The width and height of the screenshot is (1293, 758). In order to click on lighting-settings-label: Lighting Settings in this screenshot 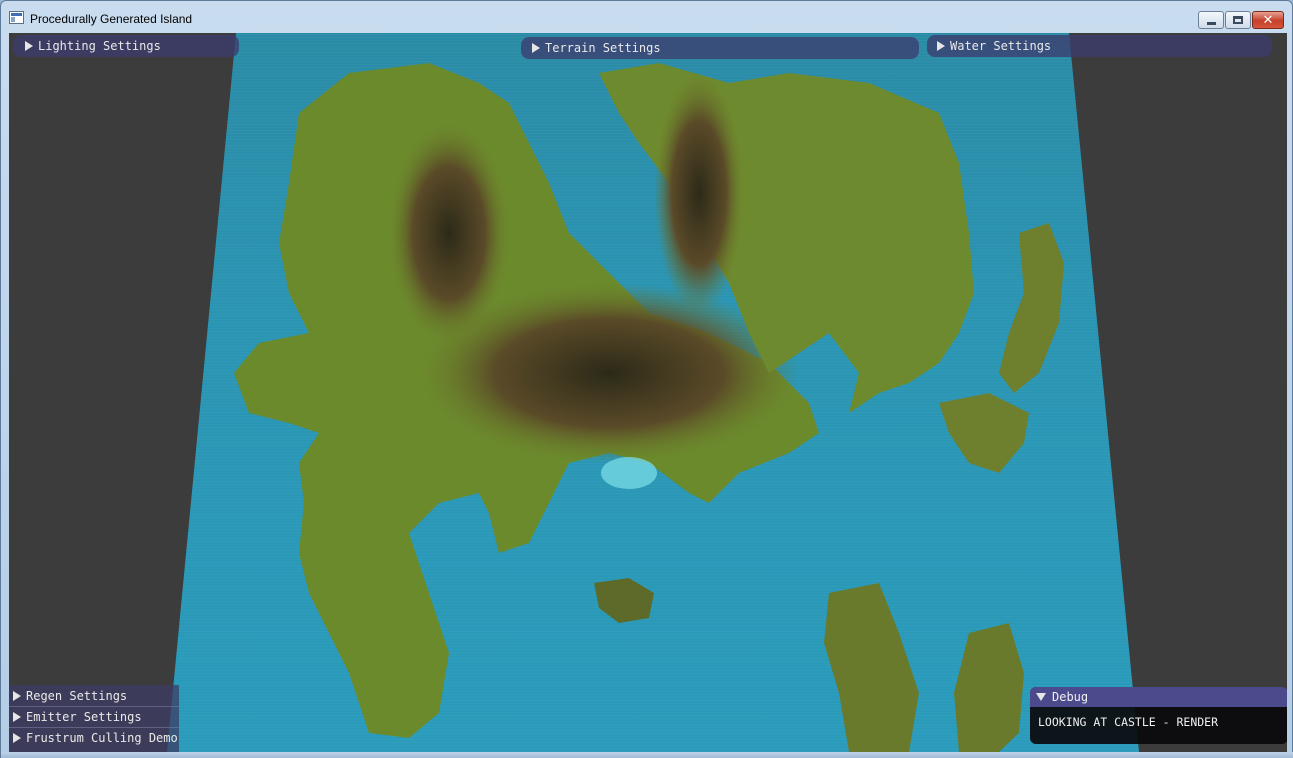, I will do `click(99, 46)`.